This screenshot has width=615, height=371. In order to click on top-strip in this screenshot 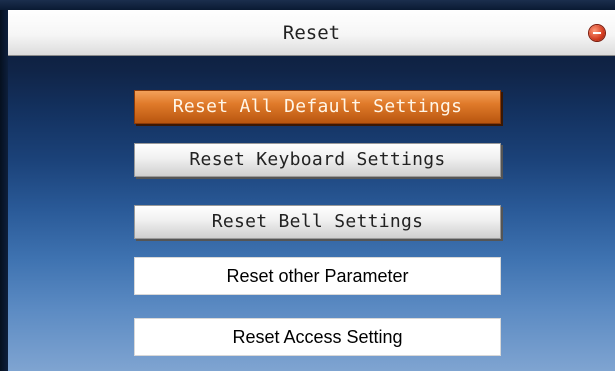, I will do `click(307, 5)`.